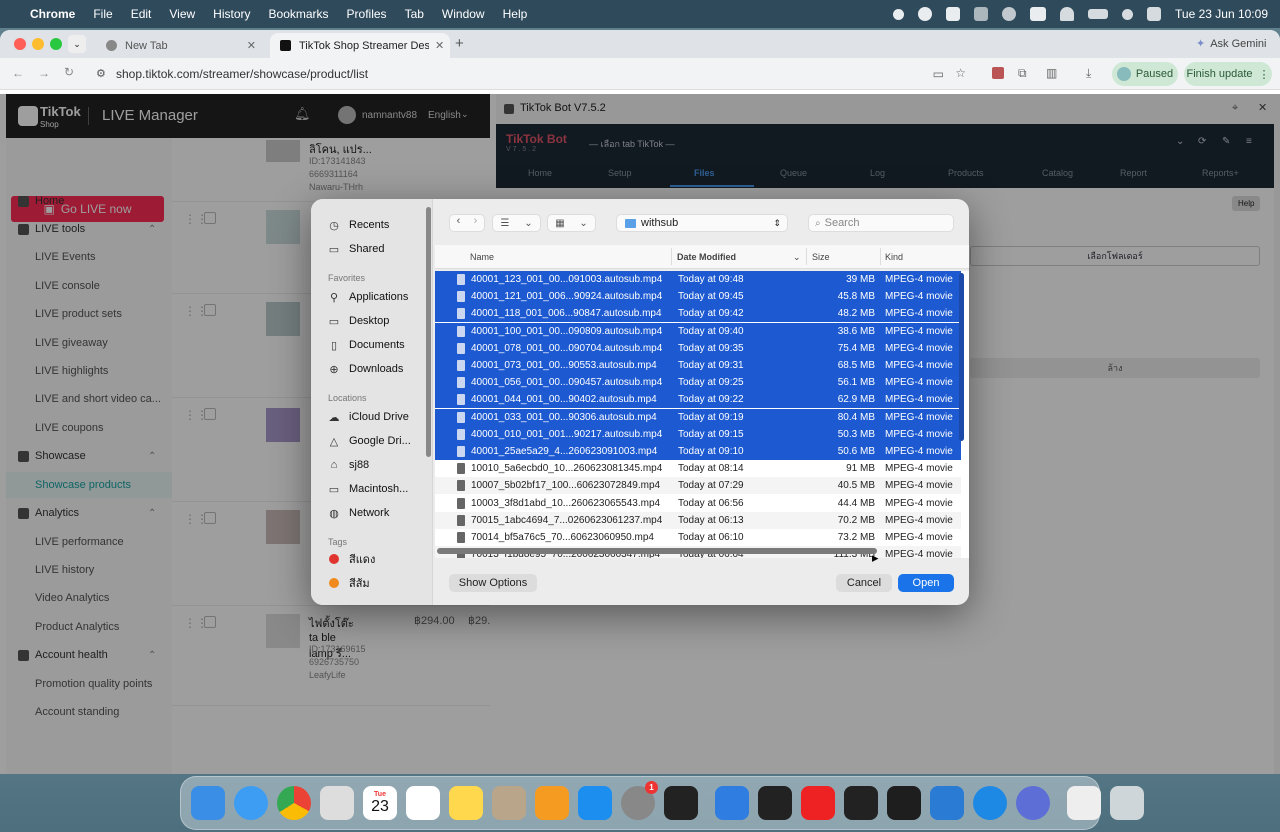 Image resolution: width=1280 pixels, height=832 pixels. What do you see at coordinates (463, 14) in the screenshot?
I see `menu-window: Window` at bounding box center [463, 14].